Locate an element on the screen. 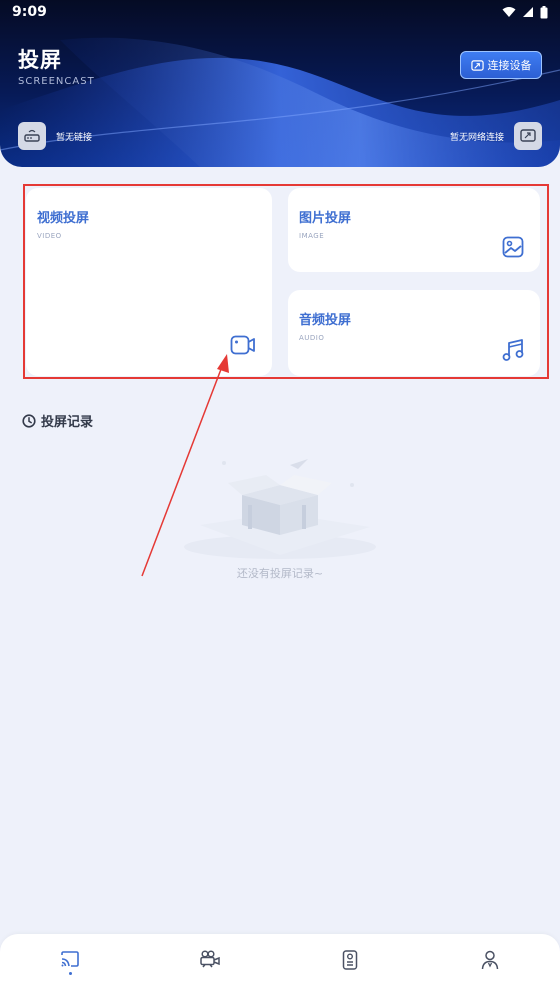 The image size is (560, 996). user-icon is located at coordinates (490, 960).